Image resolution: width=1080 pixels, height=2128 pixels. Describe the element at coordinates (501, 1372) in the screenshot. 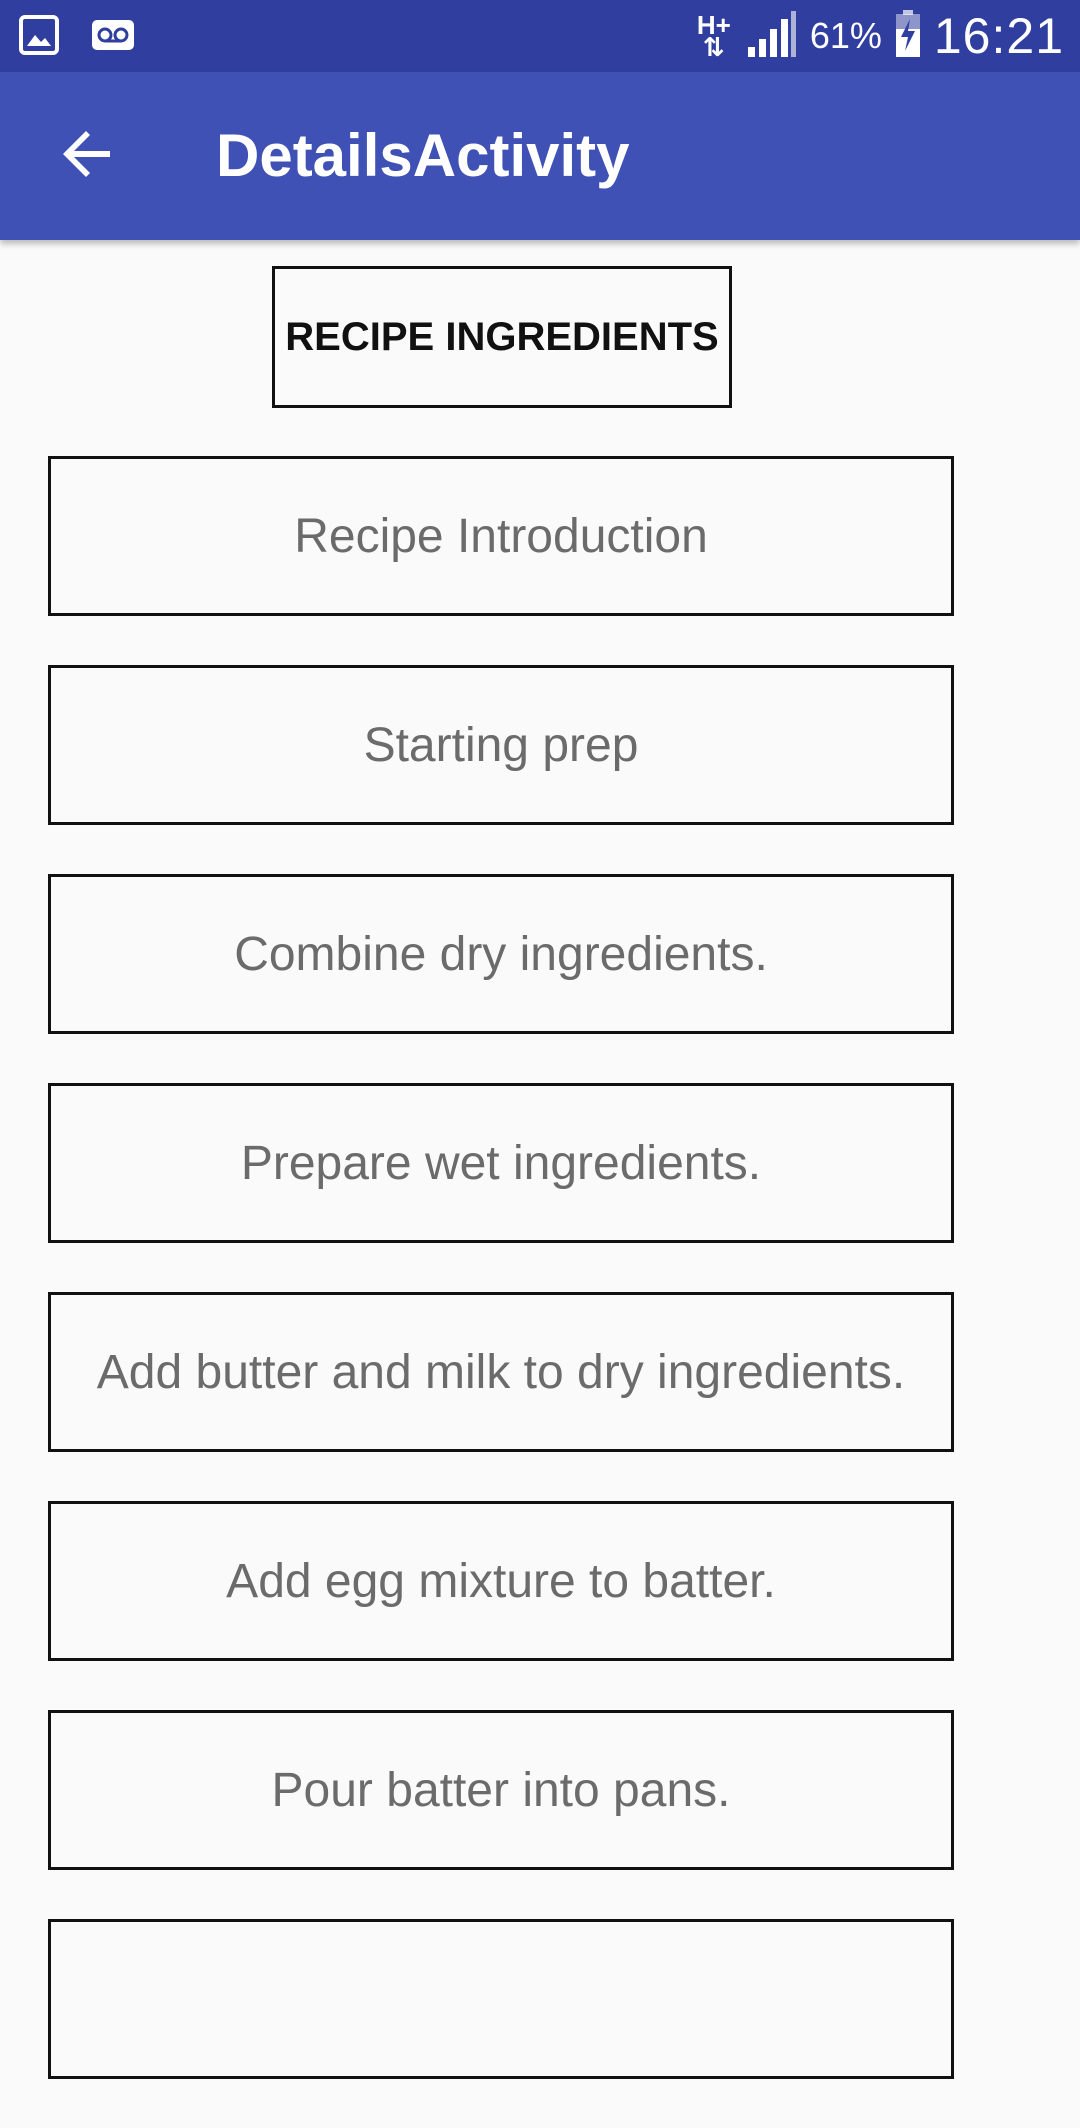

I see `step-item: Add butter and milk to dry ingredients.` at that location.